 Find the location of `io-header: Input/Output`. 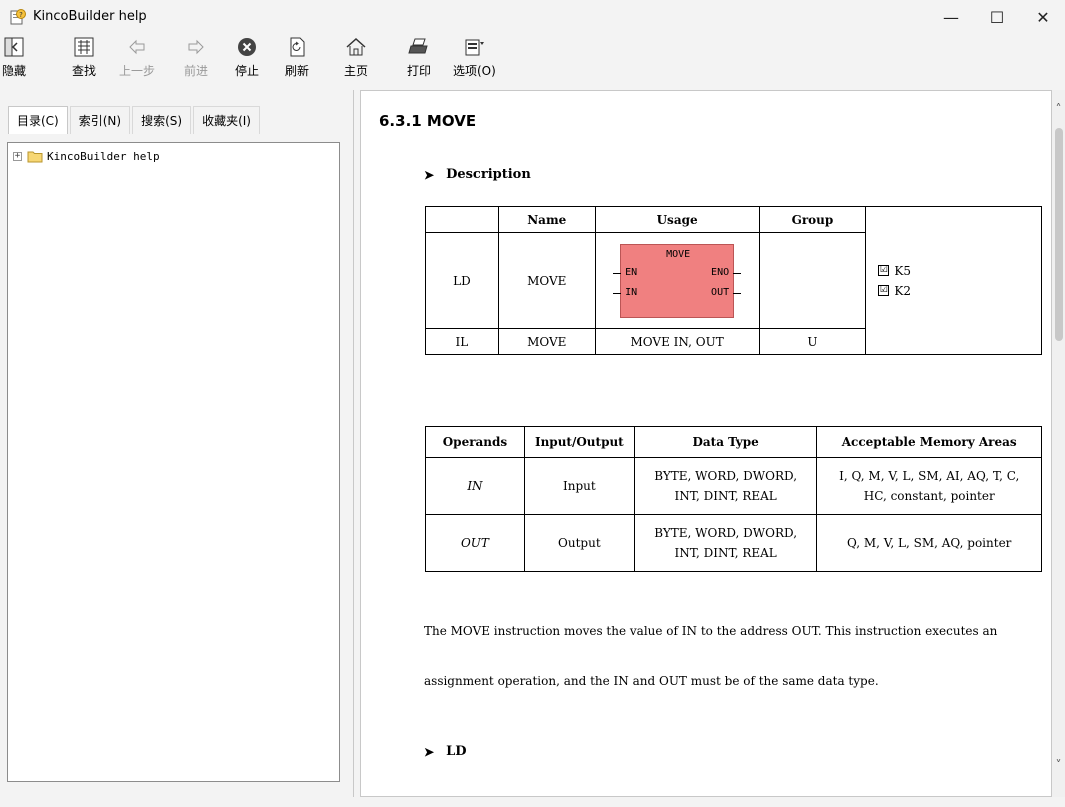

io-header: Input/Output is located at coordinates (579, 442).